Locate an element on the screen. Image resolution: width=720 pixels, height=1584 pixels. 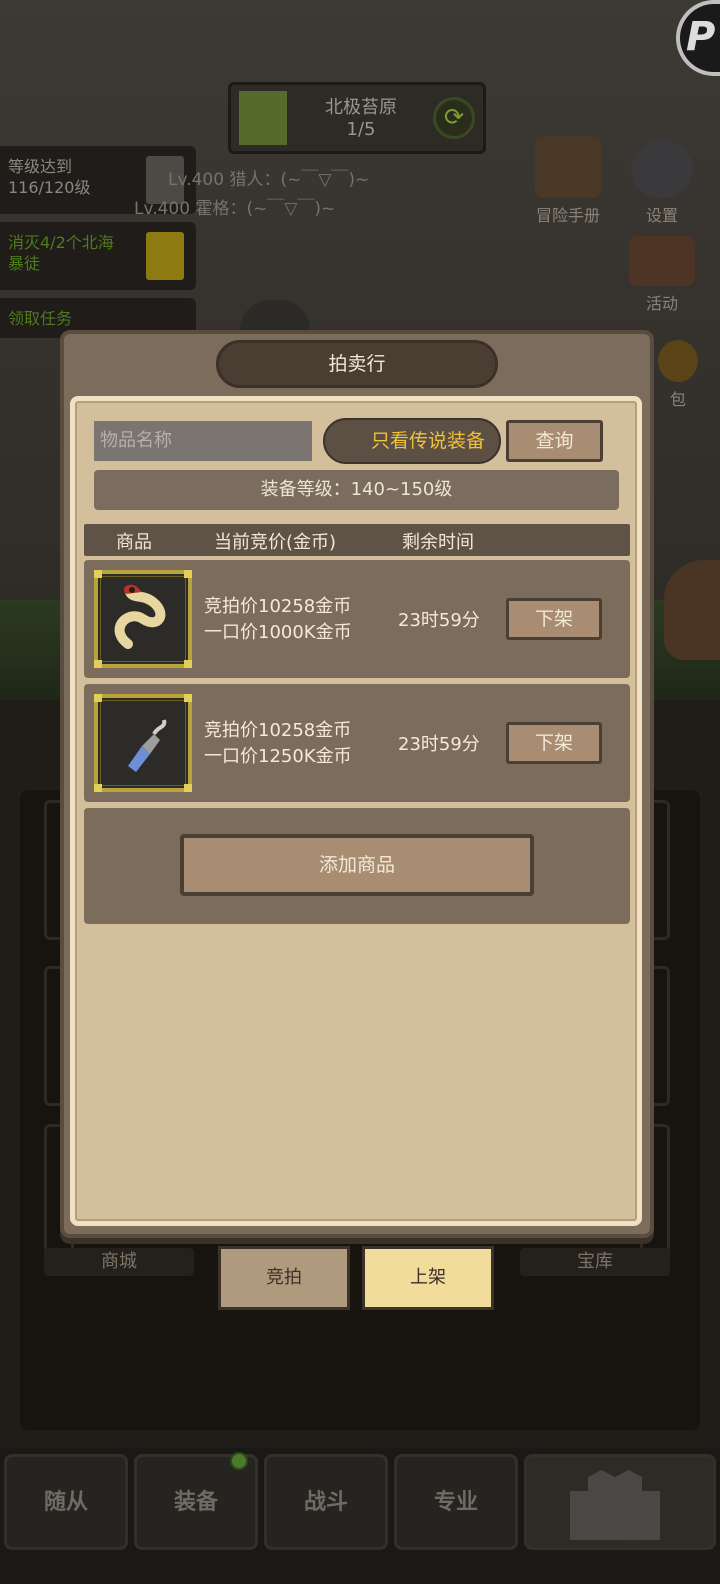
refresh-icon: ⟳ is located at coordinates (454, 118).